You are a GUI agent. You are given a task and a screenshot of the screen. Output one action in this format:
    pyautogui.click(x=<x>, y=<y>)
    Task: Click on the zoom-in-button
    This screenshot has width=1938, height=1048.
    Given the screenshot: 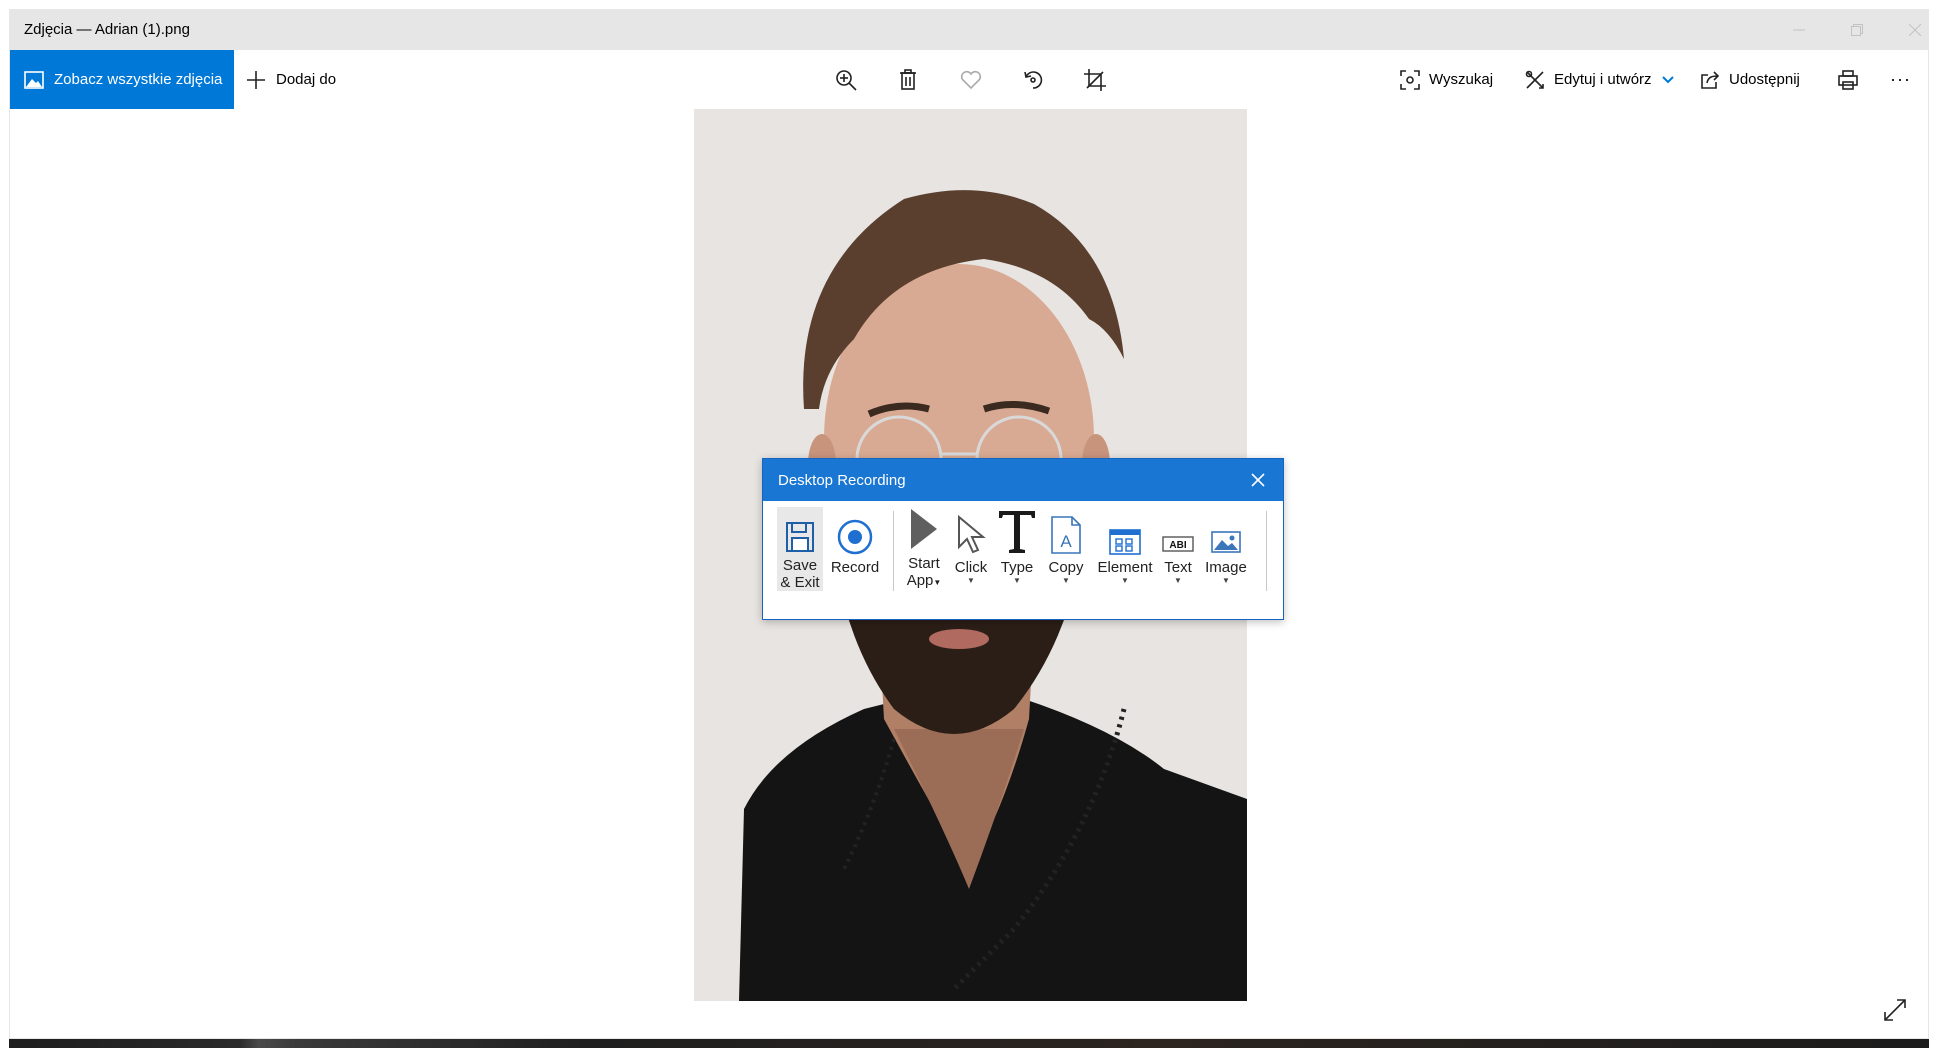 What is the action you would take?
    pyautogui.click(x=846, y=80)
    